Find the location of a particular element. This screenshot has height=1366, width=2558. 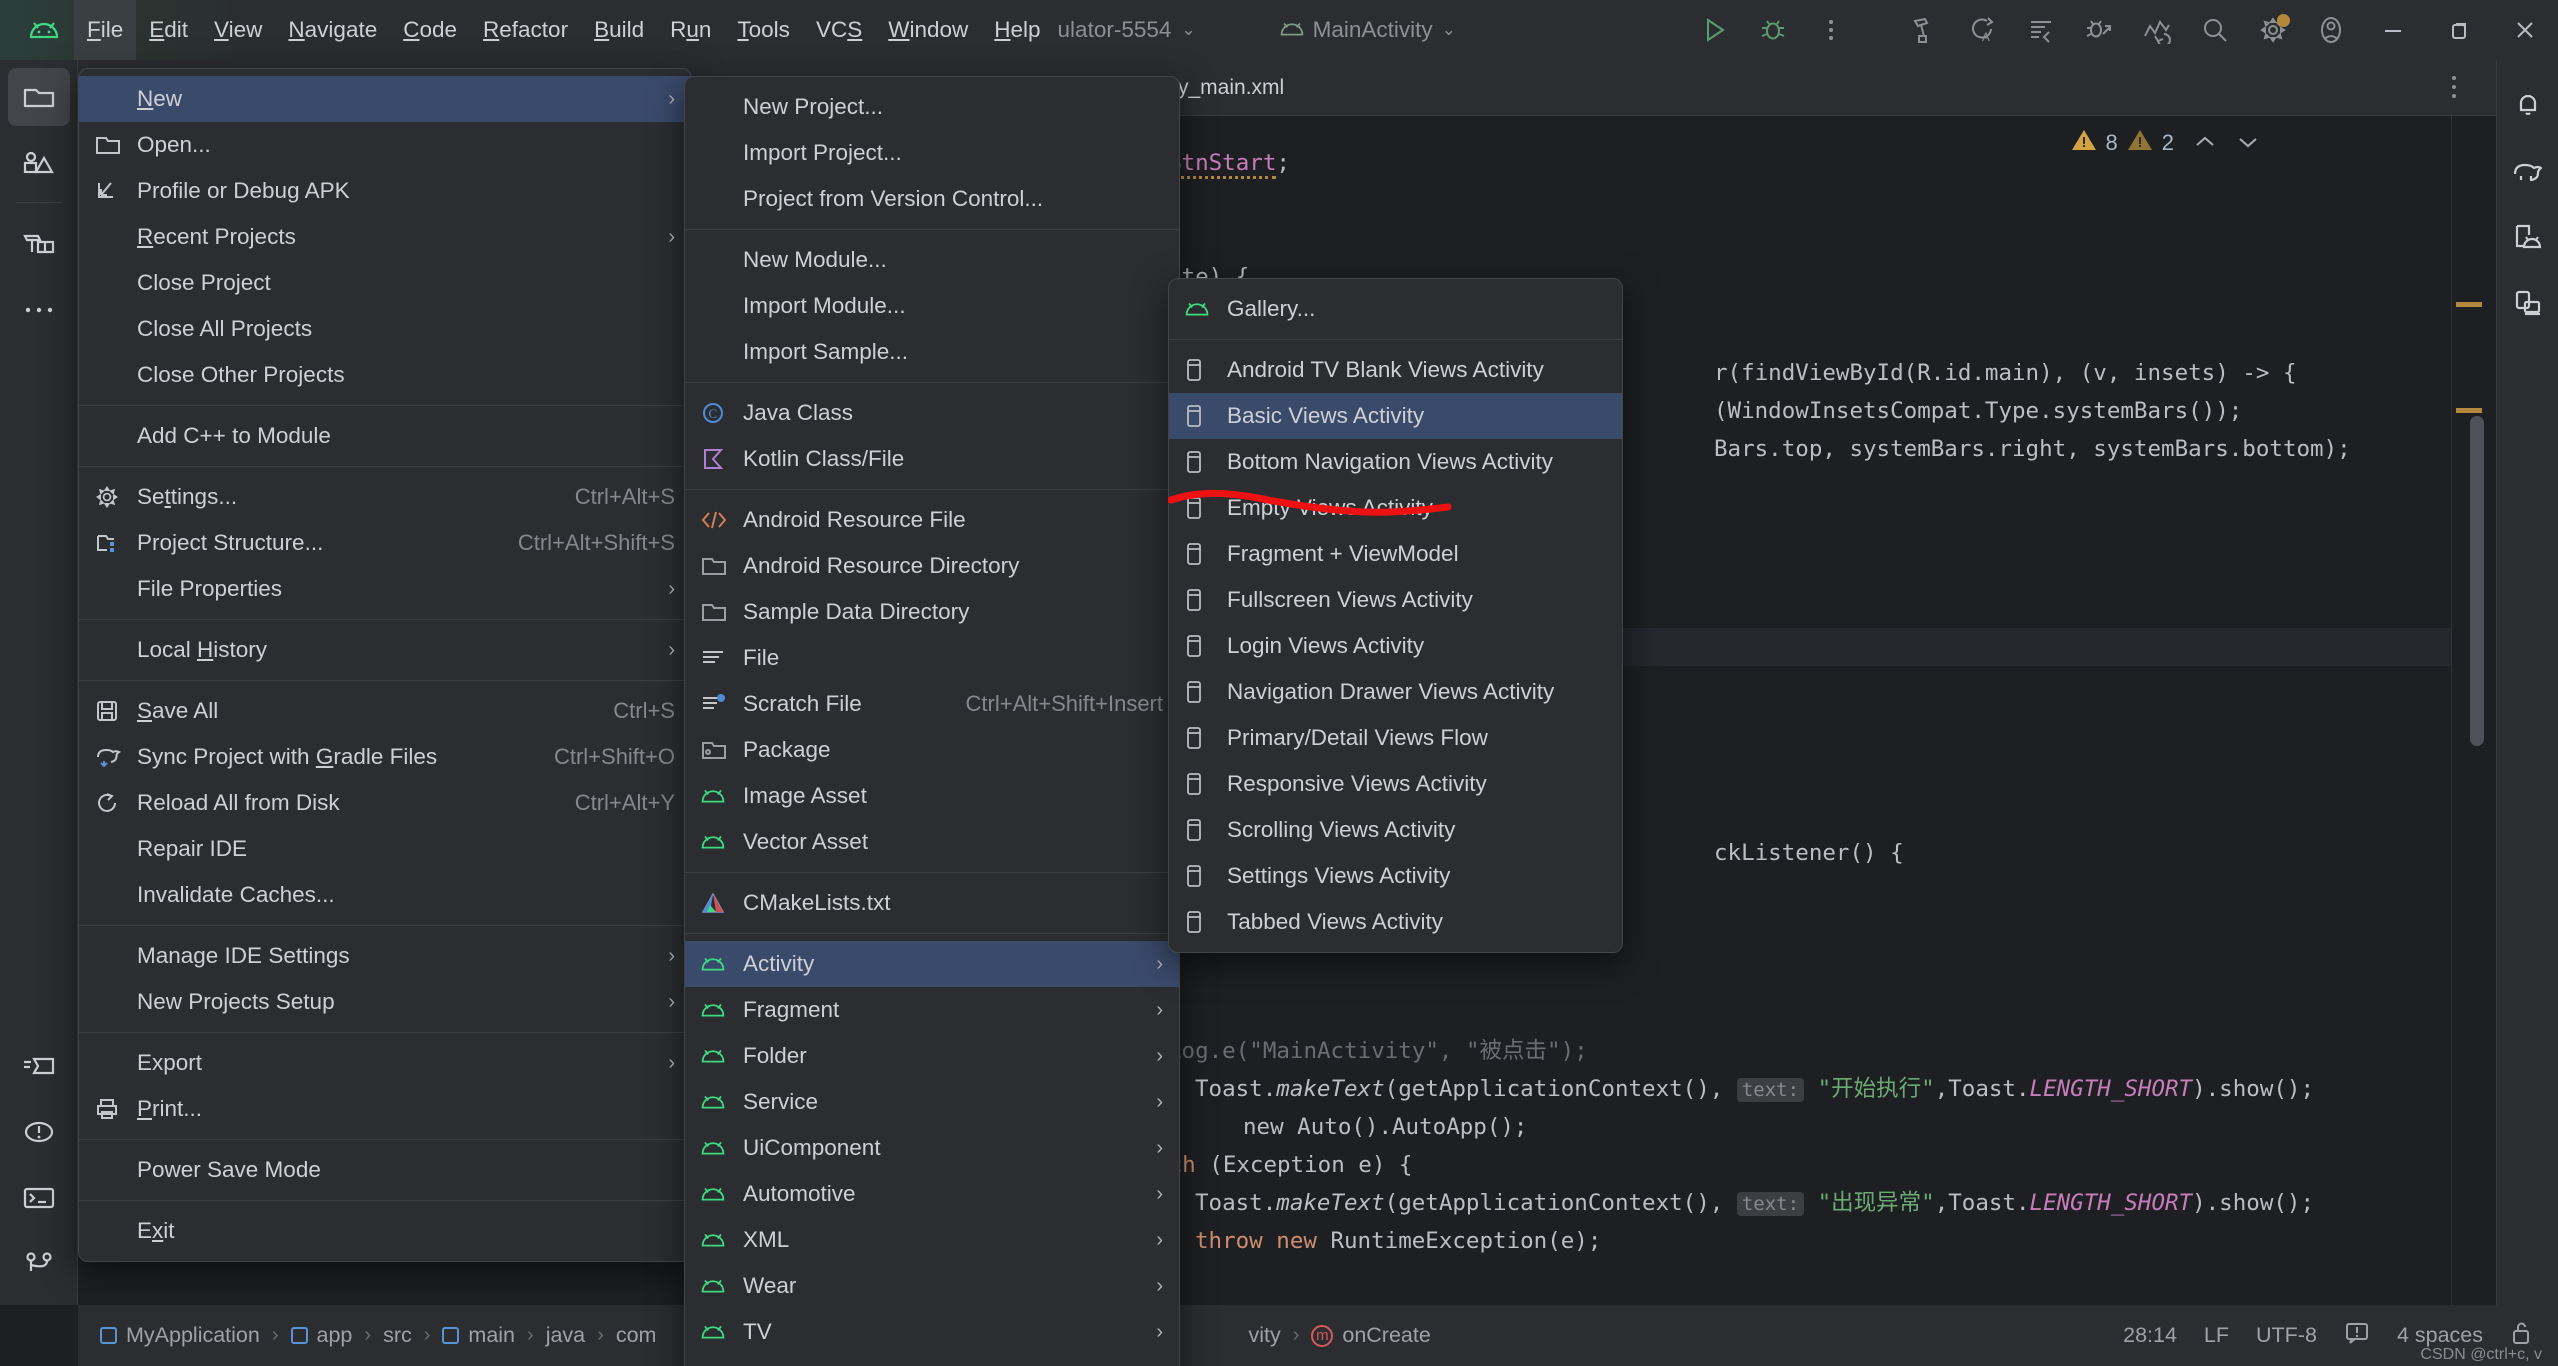

menubar-item-run: Run is located at coordinates (690, 30).